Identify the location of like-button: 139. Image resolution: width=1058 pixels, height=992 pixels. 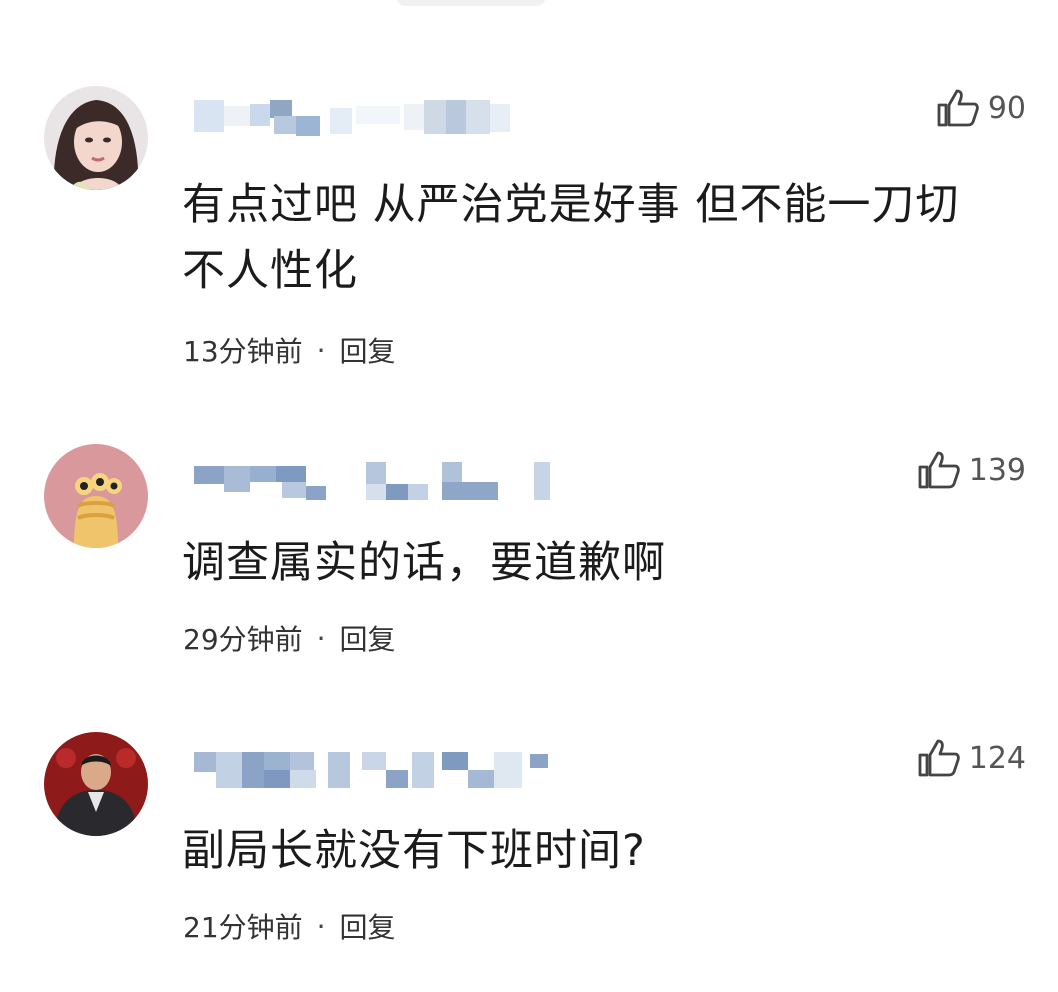
(971, 470).